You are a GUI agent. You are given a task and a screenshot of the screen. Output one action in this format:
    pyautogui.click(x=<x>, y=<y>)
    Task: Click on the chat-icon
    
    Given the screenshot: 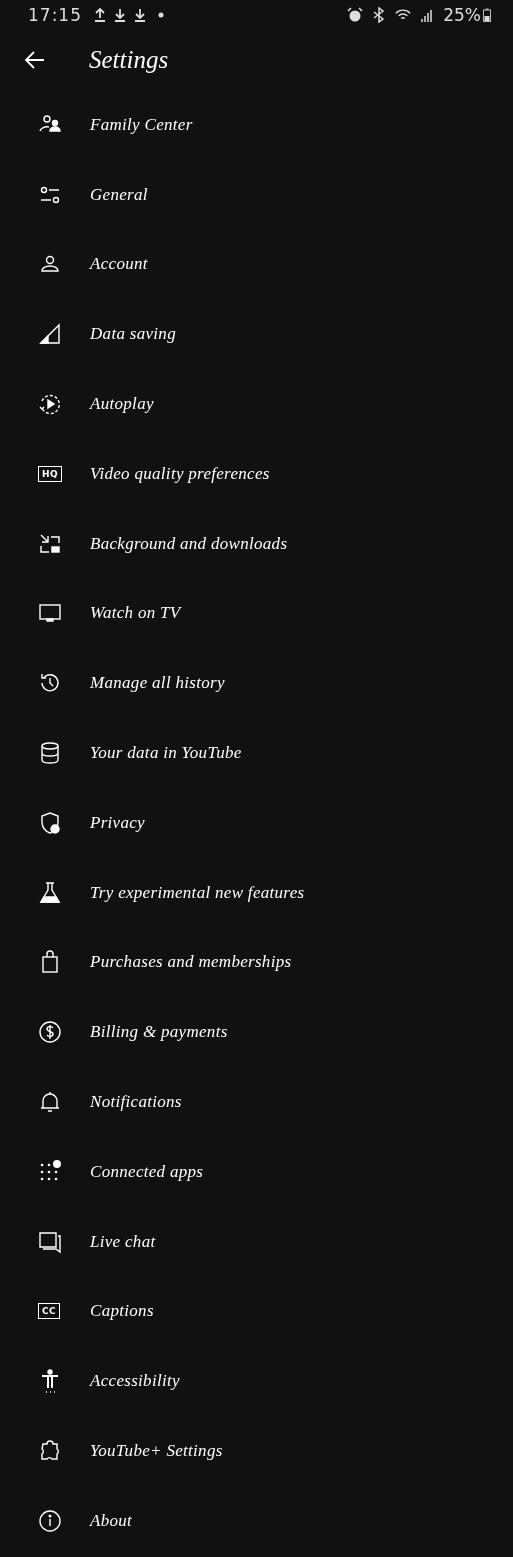 What is the action you would take?
    pyautogui.click(x=50, y=1241)
    